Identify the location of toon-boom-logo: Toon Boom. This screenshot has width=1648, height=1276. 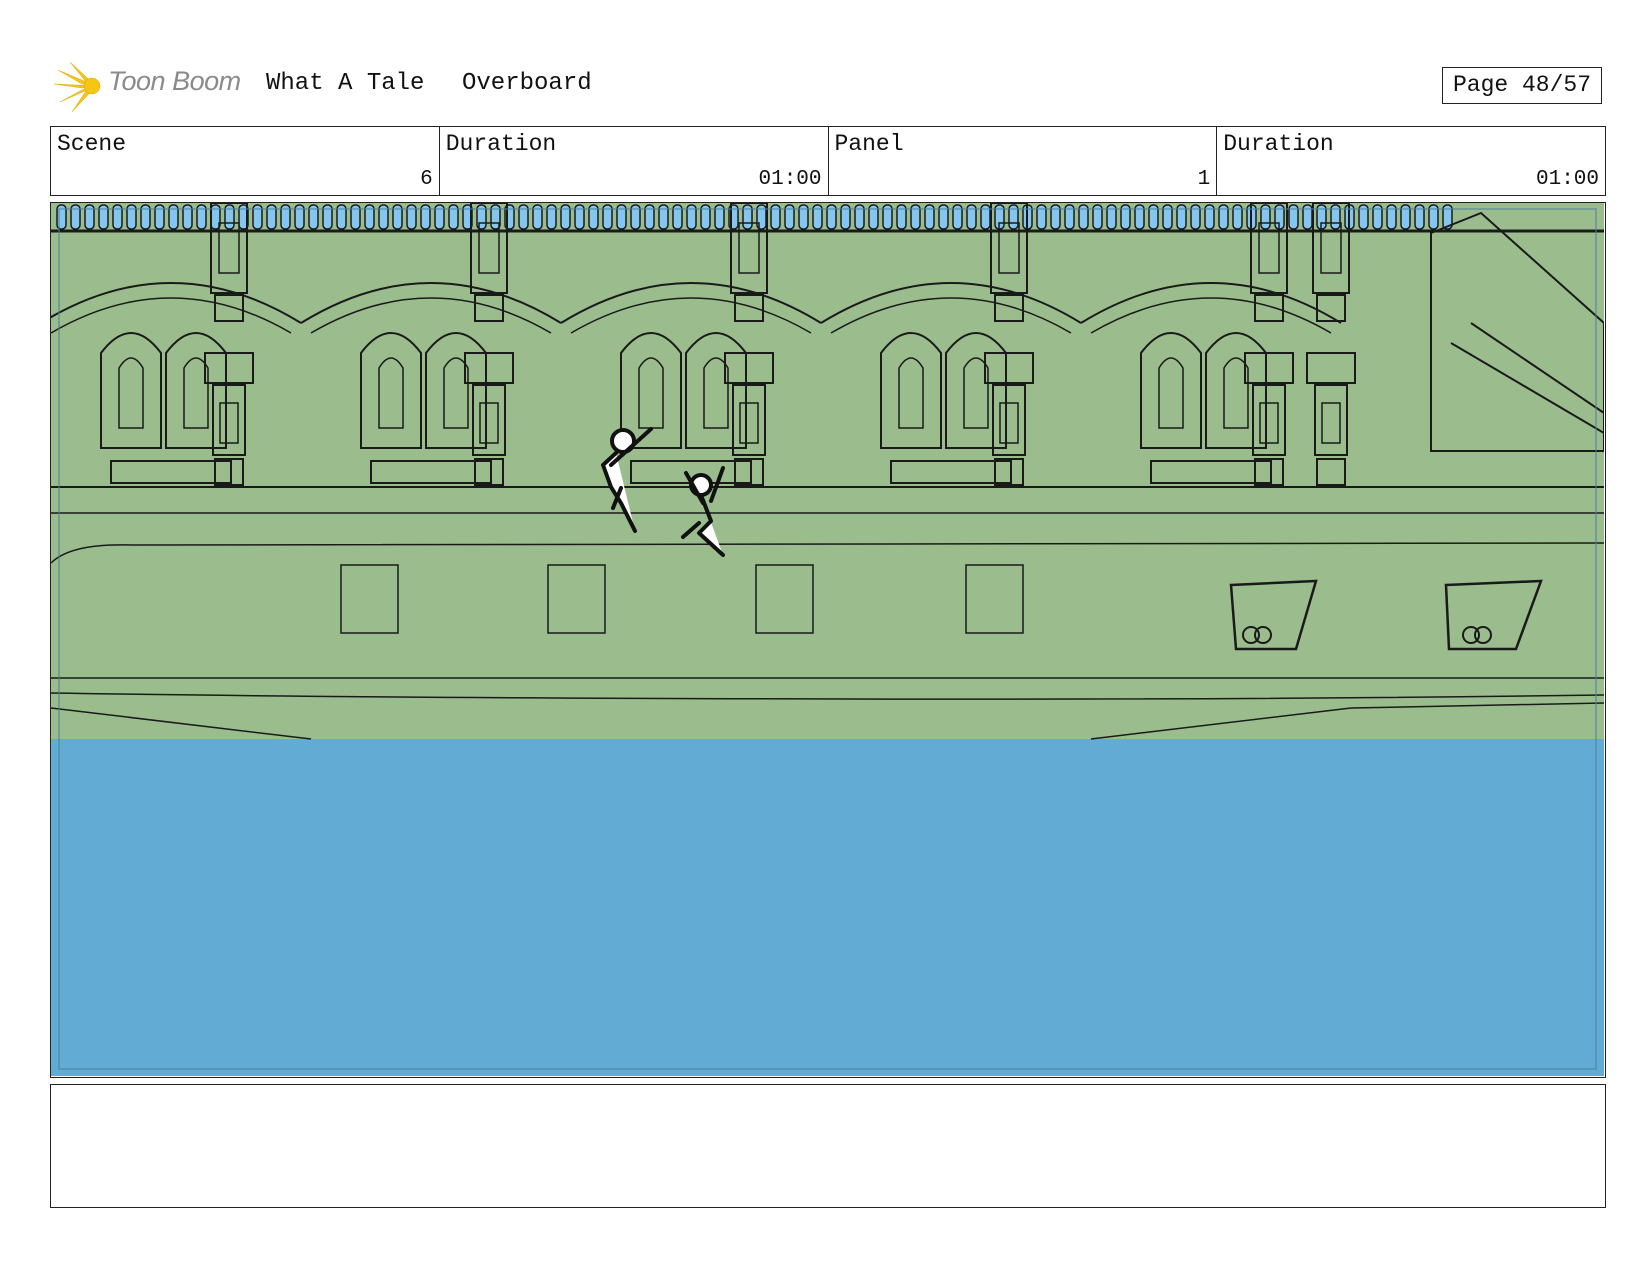
(152, 86).